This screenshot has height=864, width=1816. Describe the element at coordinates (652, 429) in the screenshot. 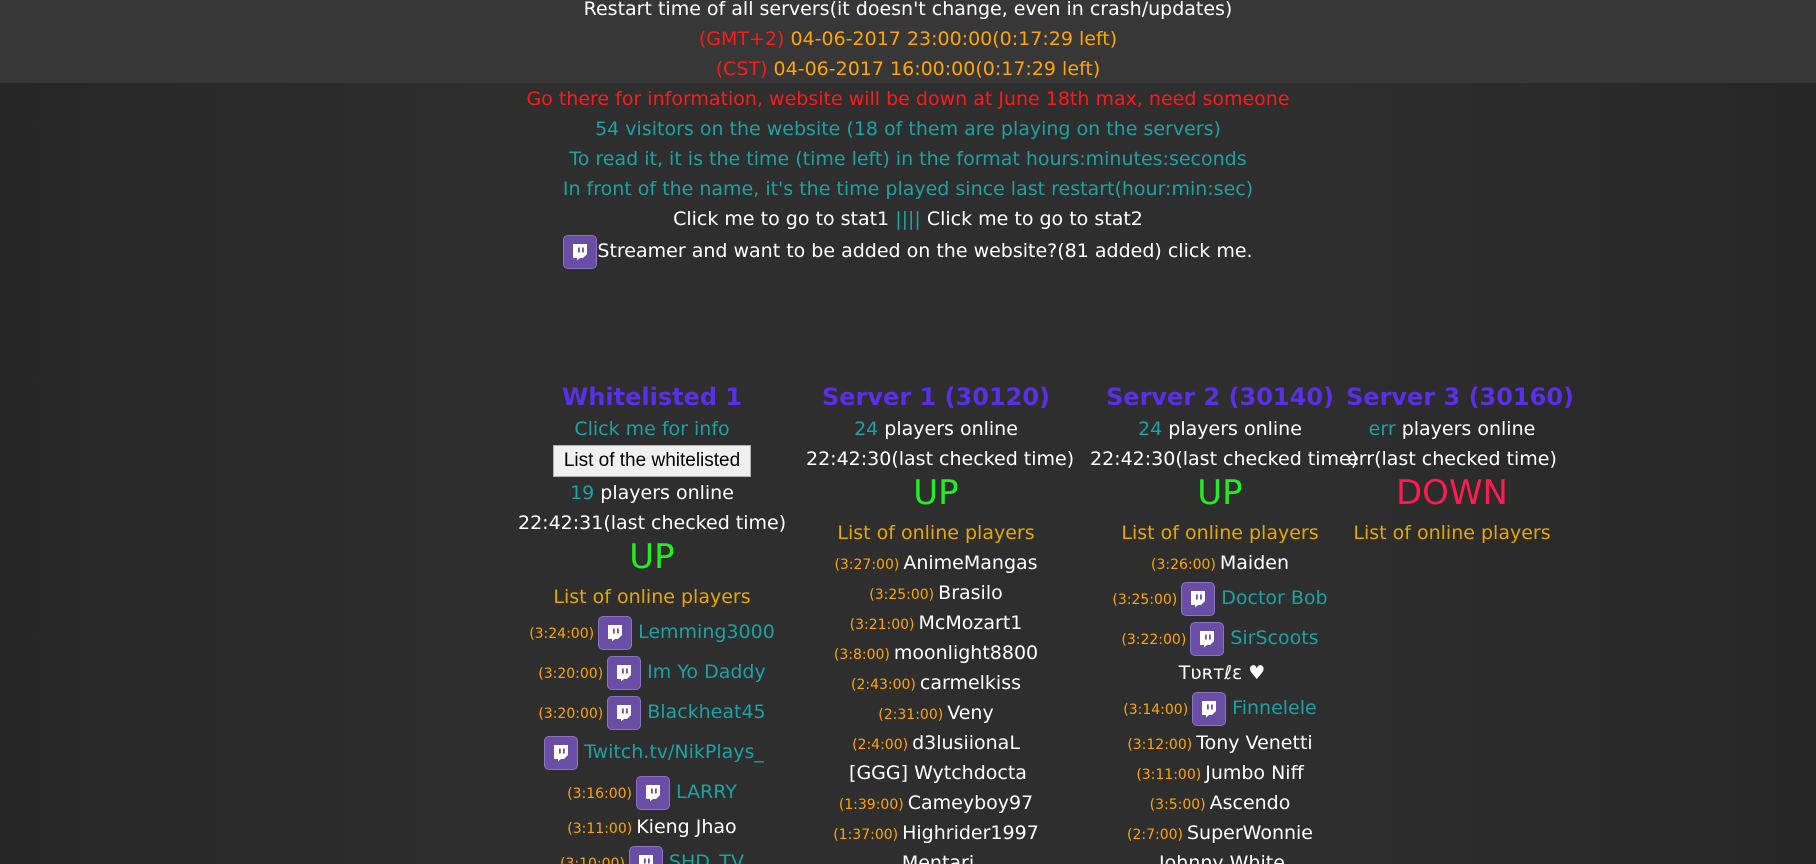

I see `info-link: Click me for info` at that location.